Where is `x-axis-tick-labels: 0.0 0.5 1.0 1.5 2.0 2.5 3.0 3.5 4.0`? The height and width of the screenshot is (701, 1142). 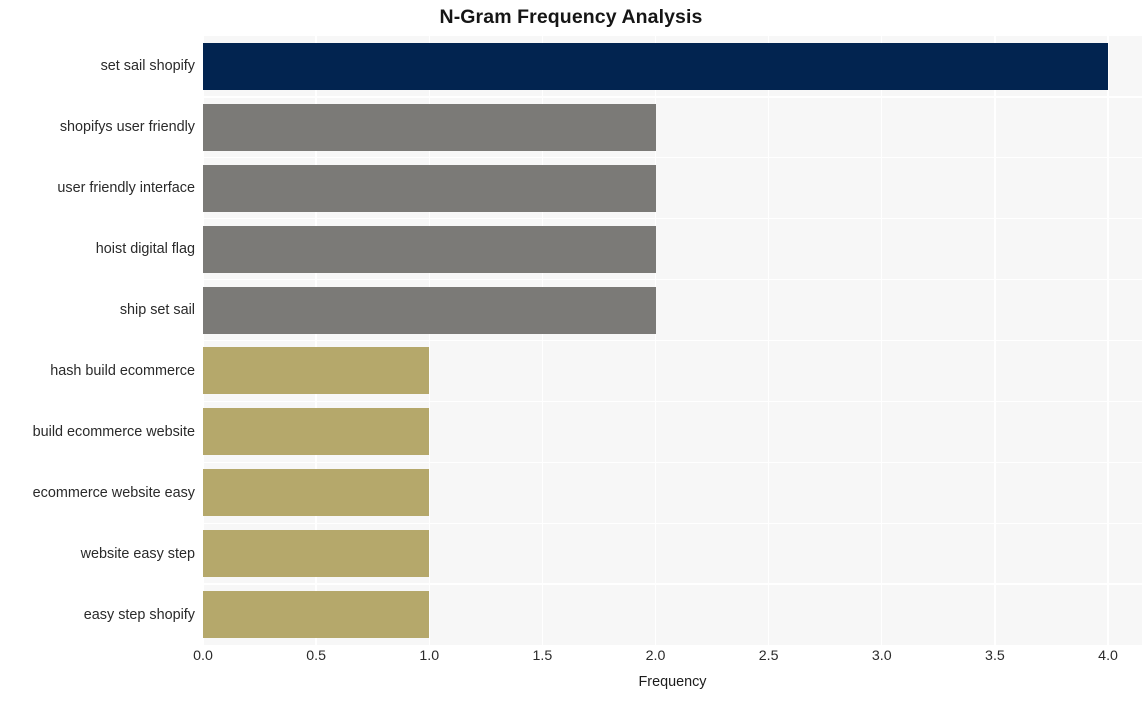
x-axis-tick-labels: 0.0 0.5 1.0 1.5 2.0 2.5 3.0 3.5 4.0 is located at coordinates (667, 659).